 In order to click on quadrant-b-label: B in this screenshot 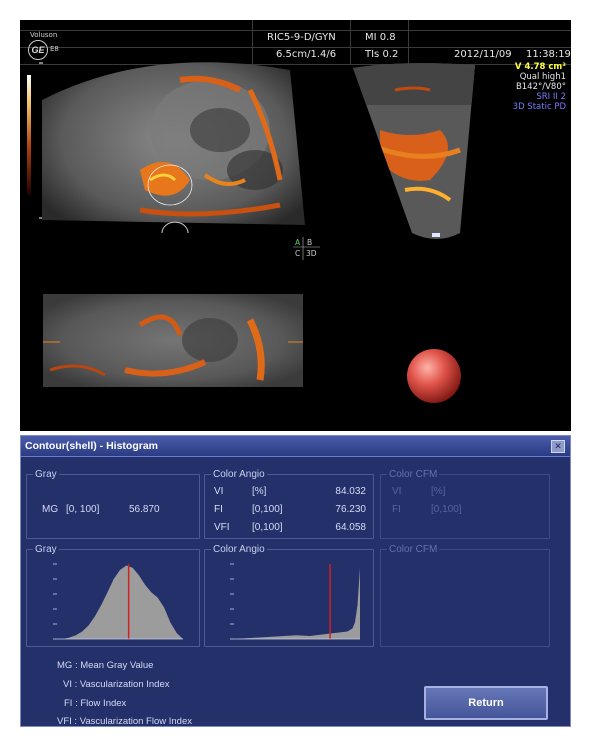, I will do `click(310, 242)`.